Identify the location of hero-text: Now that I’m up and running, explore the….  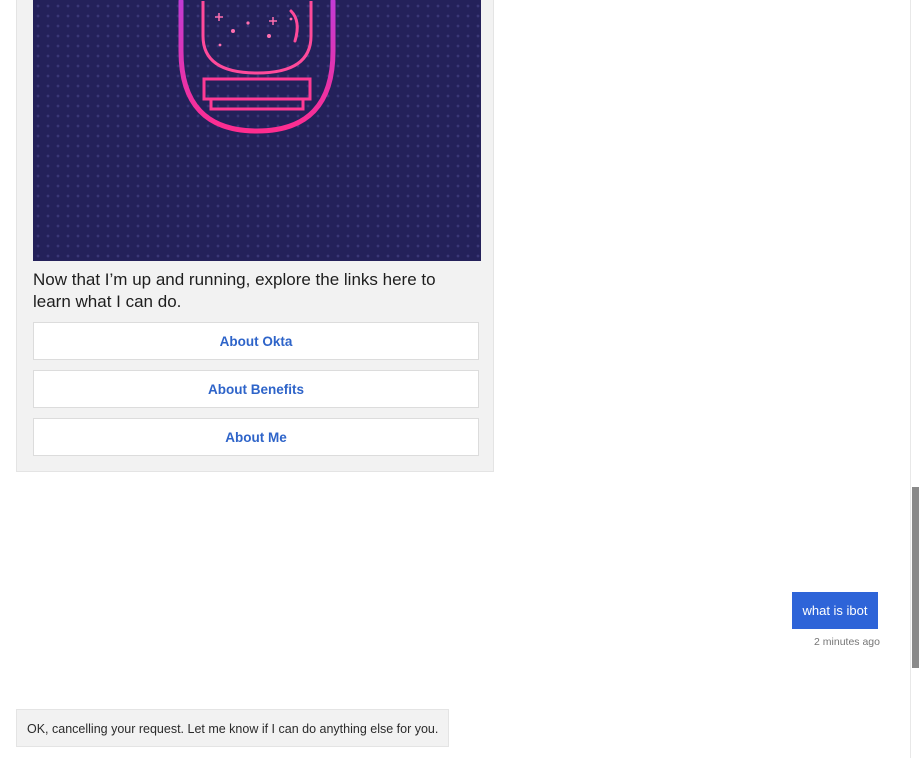
(234, 290).